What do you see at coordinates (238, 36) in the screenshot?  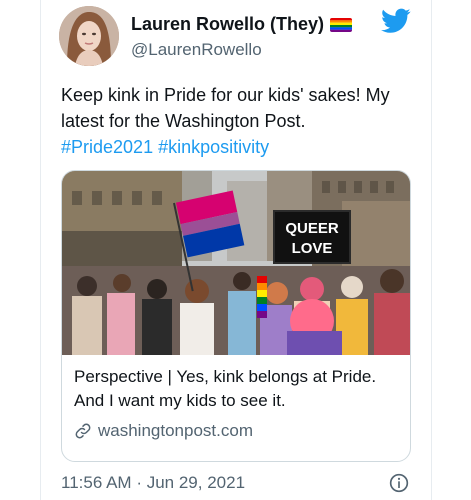 I see `tweet-header: Lauren Rowello (They) @LaurenRowello` at bounding box center [238, 36].